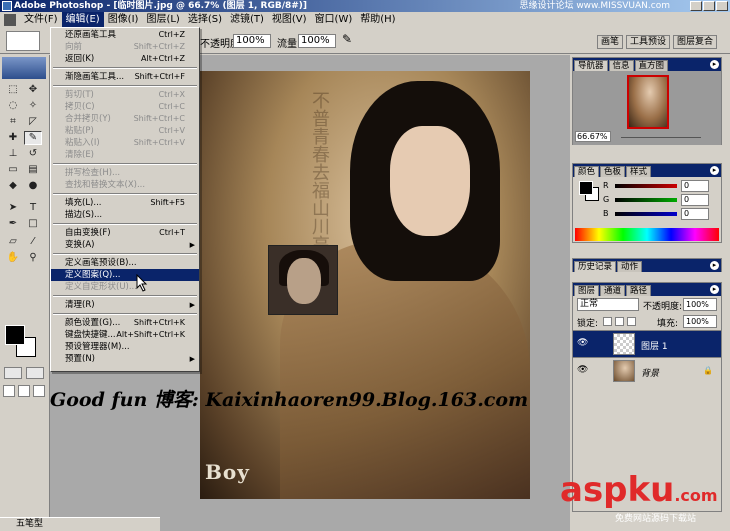 This screenshot has width=730, height=531. I want to click on edit-menu-item: 还原画笔工具 Ctrl+Z, so click(125, 35).